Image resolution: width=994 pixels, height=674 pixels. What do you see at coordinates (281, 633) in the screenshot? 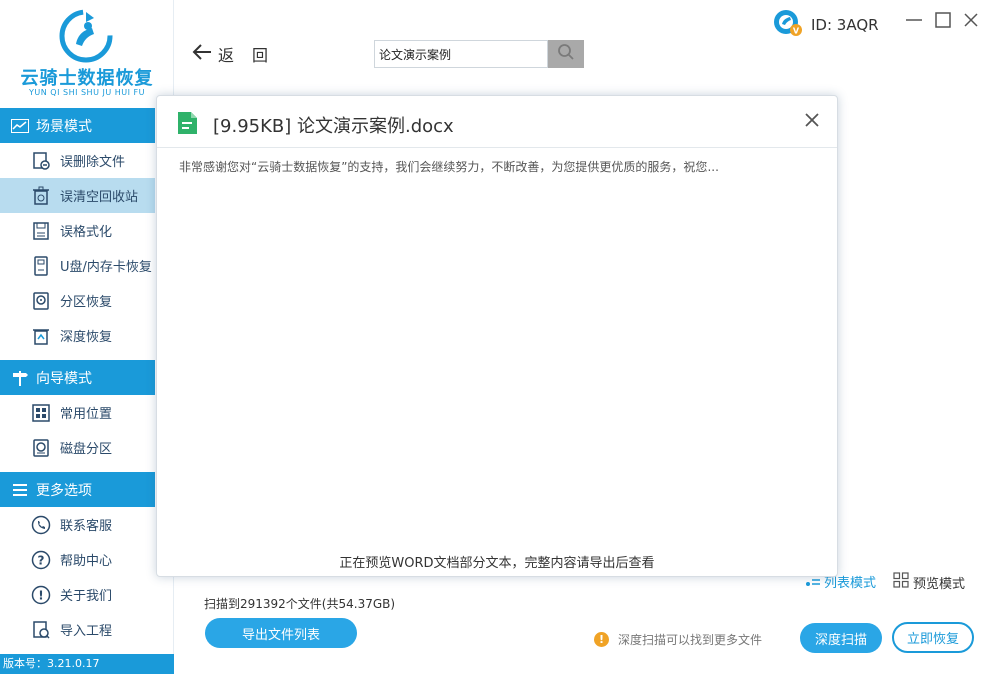
I see `export-file-list-button: 导出文件列表` at bounding box center [281, 633].